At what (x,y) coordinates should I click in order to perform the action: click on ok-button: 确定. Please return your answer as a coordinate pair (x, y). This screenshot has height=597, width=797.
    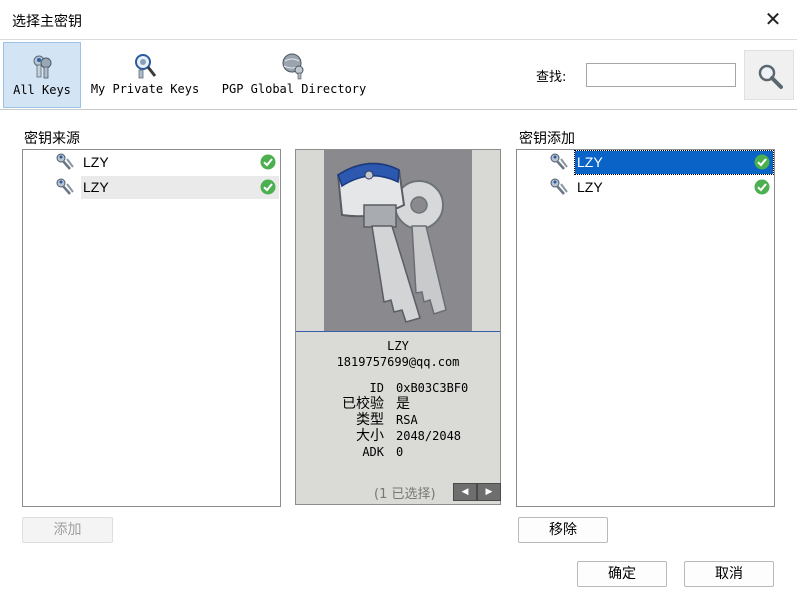
    Looking at the image, I should click on (622, 574).